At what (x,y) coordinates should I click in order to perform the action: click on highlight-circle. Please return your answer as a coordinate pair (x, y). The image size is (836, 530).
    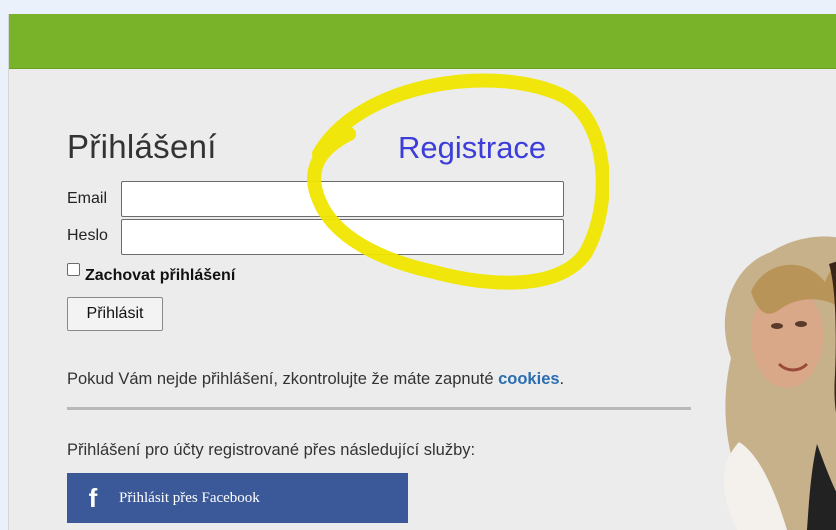
    Looking at the image, I should click on (458, 181).